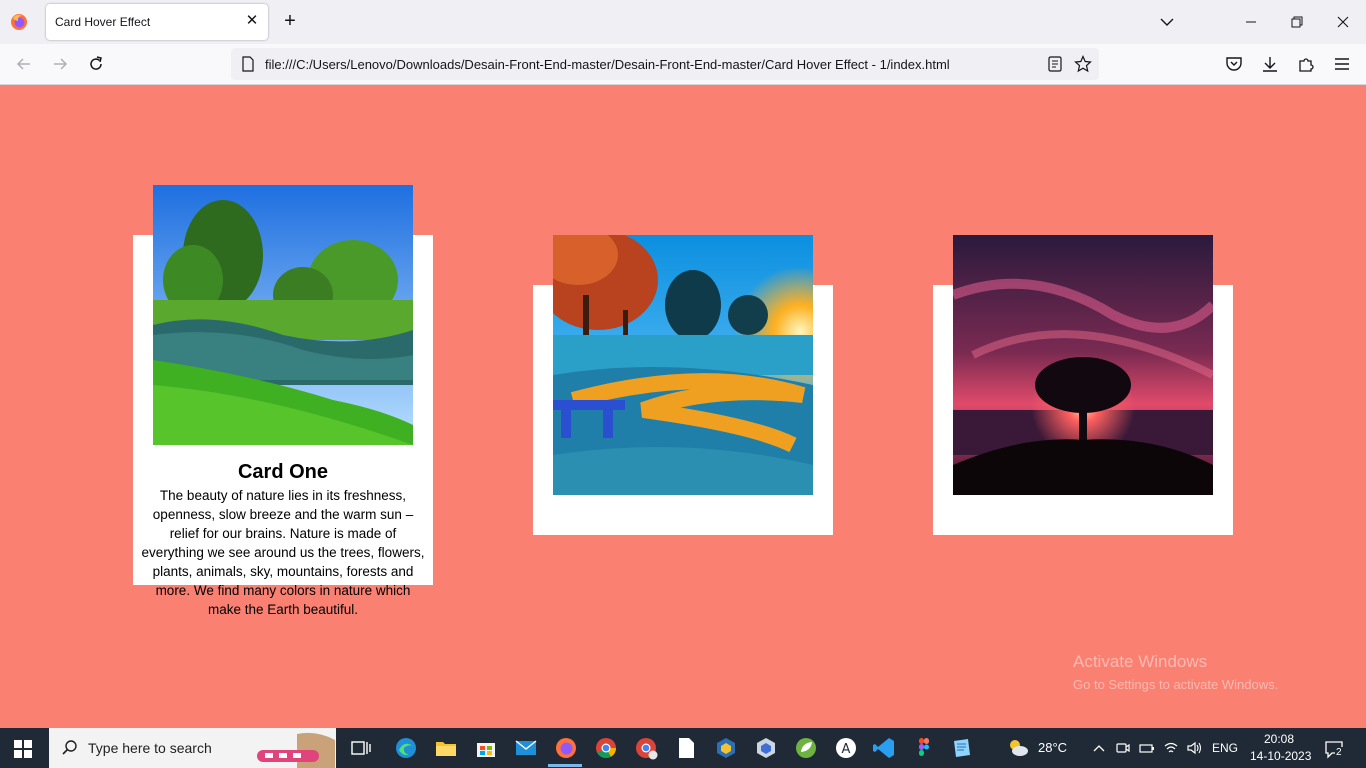  What do you see at coordinates (60, 64) in the screenshot?
I see `forward-arrow-icon` at bounding box center [60, 64].